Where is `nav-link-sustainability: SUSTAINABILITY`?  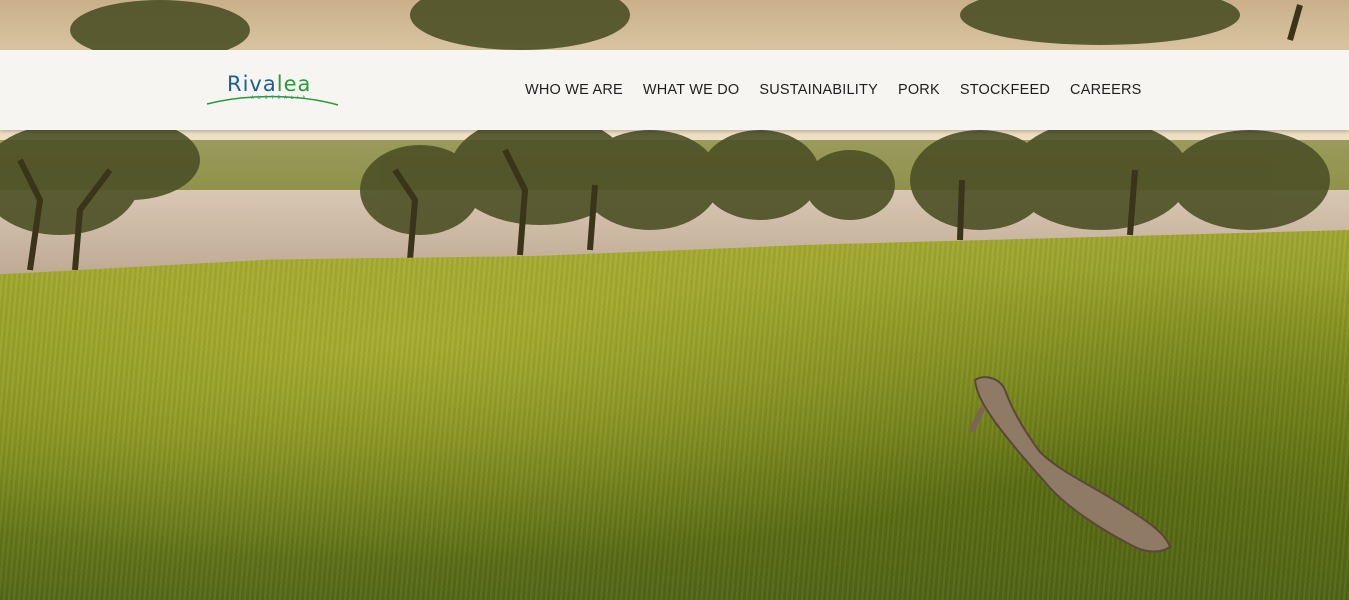
nav-link-sustainability: SUSTAINABILITY is located at coordinates (818, 90).